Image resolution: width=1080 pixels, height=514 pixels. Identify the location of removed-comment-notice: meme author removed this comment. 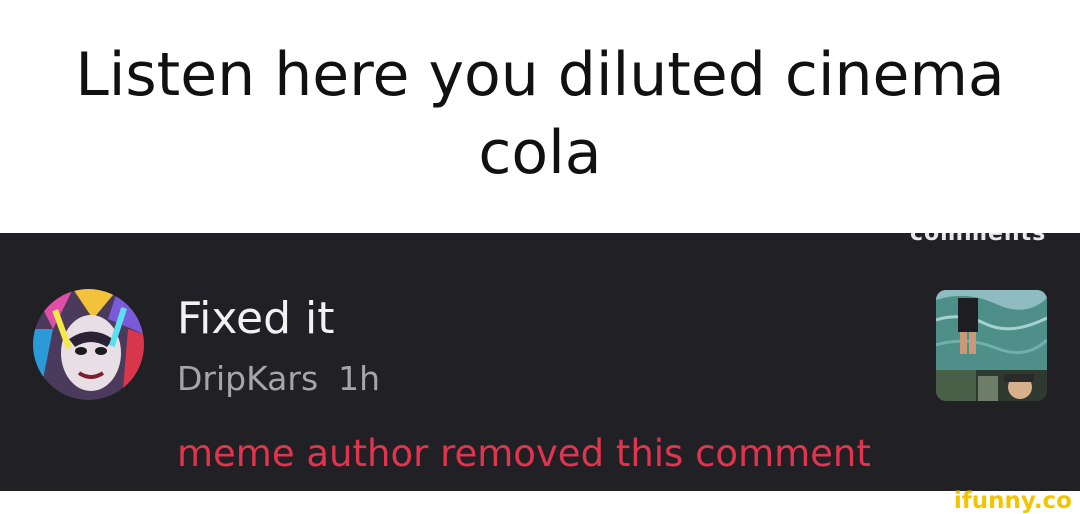
(524, 453).